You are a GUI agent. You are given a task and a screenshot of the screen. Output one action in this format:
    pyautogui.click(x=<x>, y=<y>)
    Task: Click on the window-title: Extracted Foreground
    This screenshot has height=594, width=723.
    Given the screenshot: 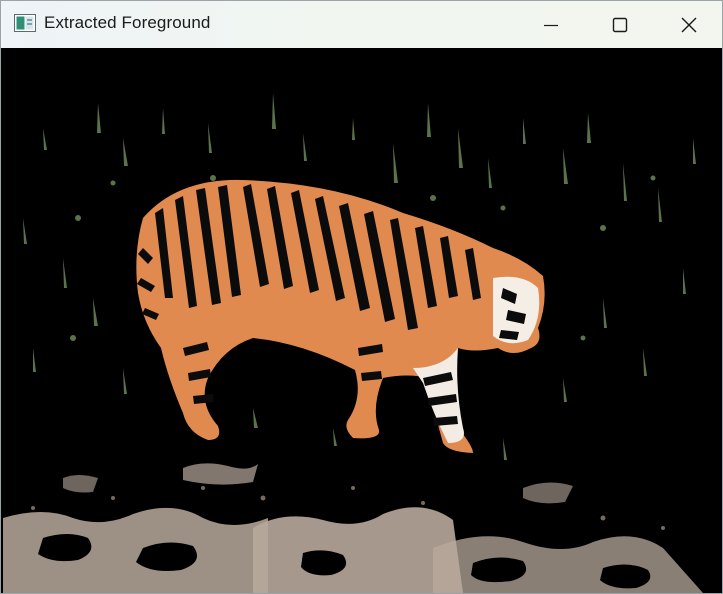 What is the action you would take?
    pyautogui.click(x=127, y=22)
    